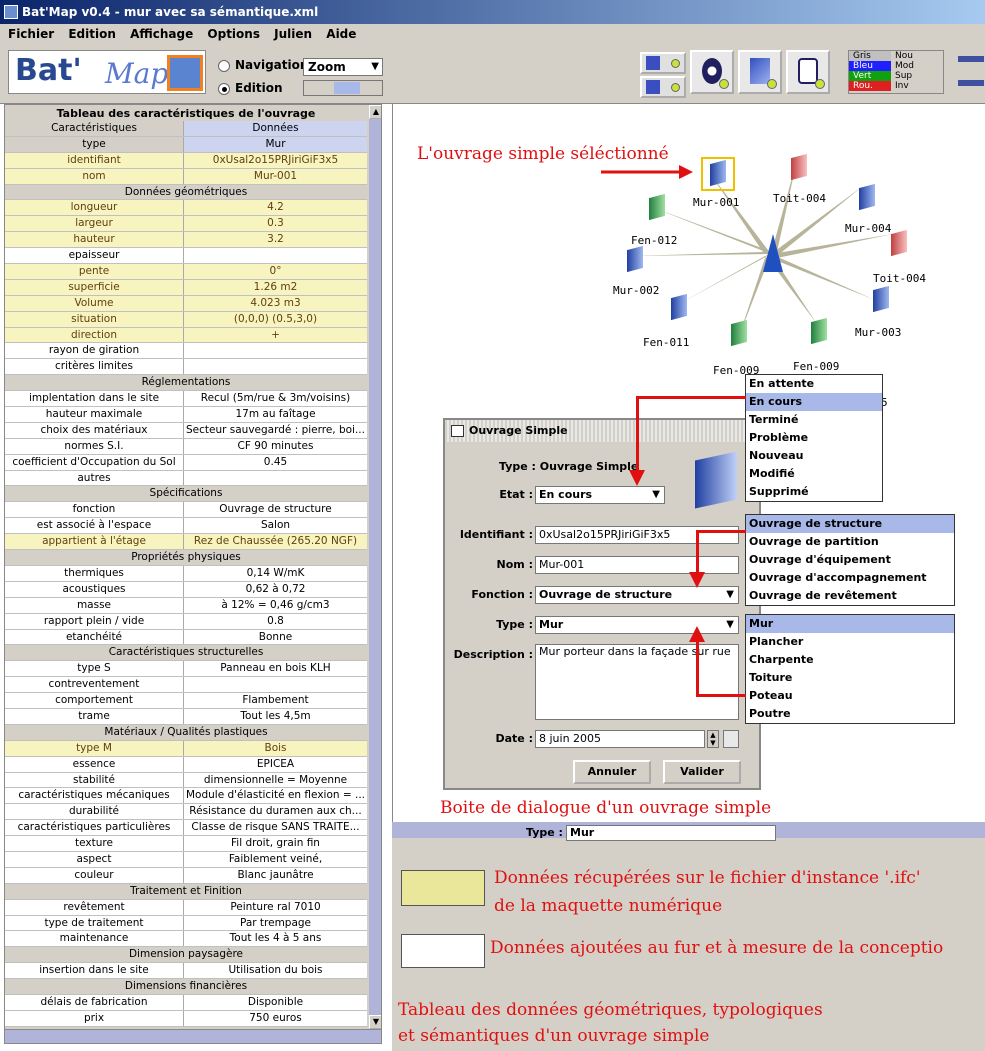 The width and height of the screenshot is (985, 1051). What do you see at coordinates (275, 605) in the screenshot?
I see `table-cell-value: à 12% = 0,46 g/cm3` at bounding box center [275, 605].